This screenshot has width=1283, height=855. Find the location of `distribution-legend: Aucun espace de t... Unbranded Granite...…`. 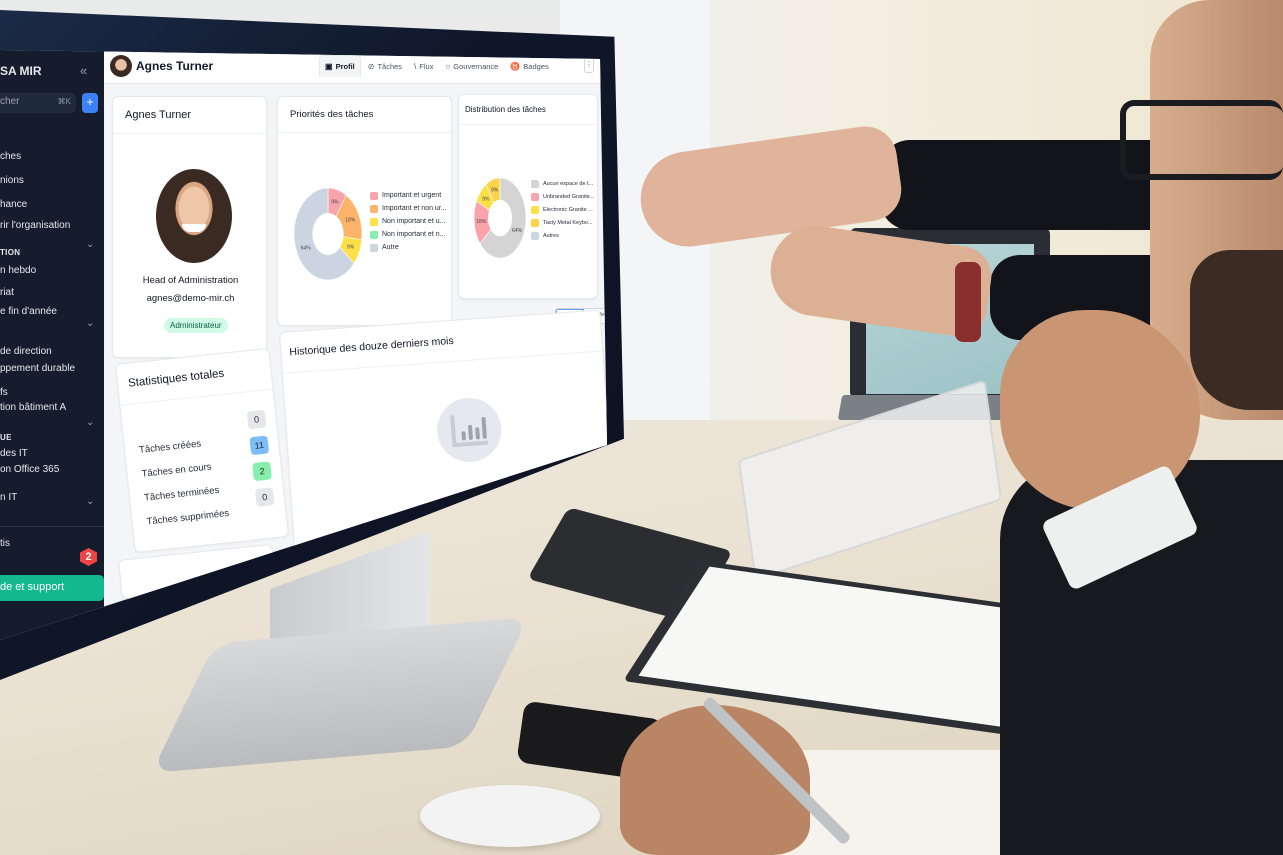

distribution-legend: Aucun espace de t... Unbranded Granite...… is located at coordinates (562, 209).